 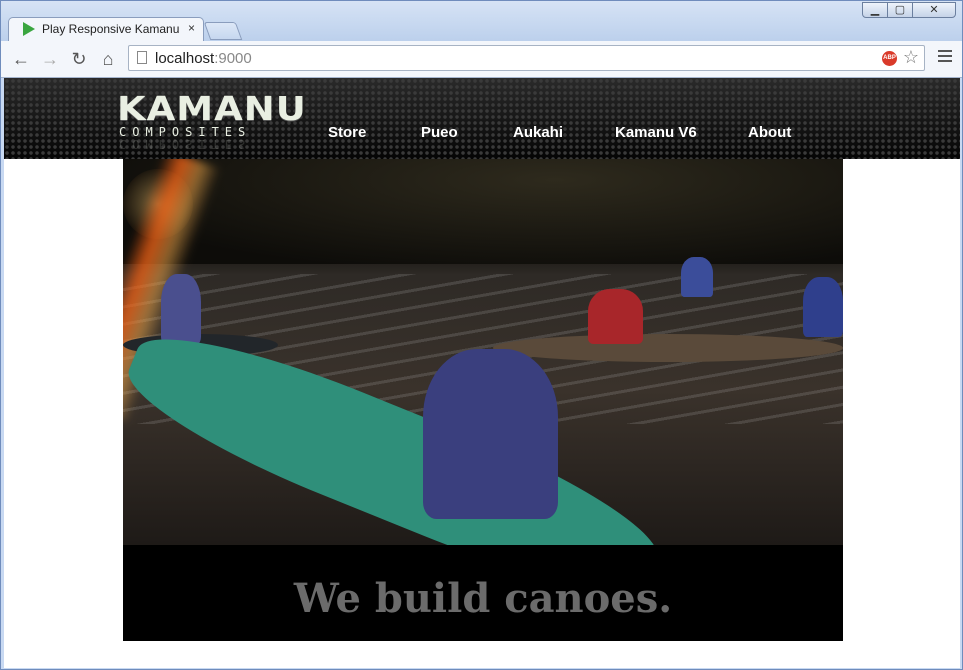 I want to click on tagline-banner: We build canoes., so click(x=483, y=593).